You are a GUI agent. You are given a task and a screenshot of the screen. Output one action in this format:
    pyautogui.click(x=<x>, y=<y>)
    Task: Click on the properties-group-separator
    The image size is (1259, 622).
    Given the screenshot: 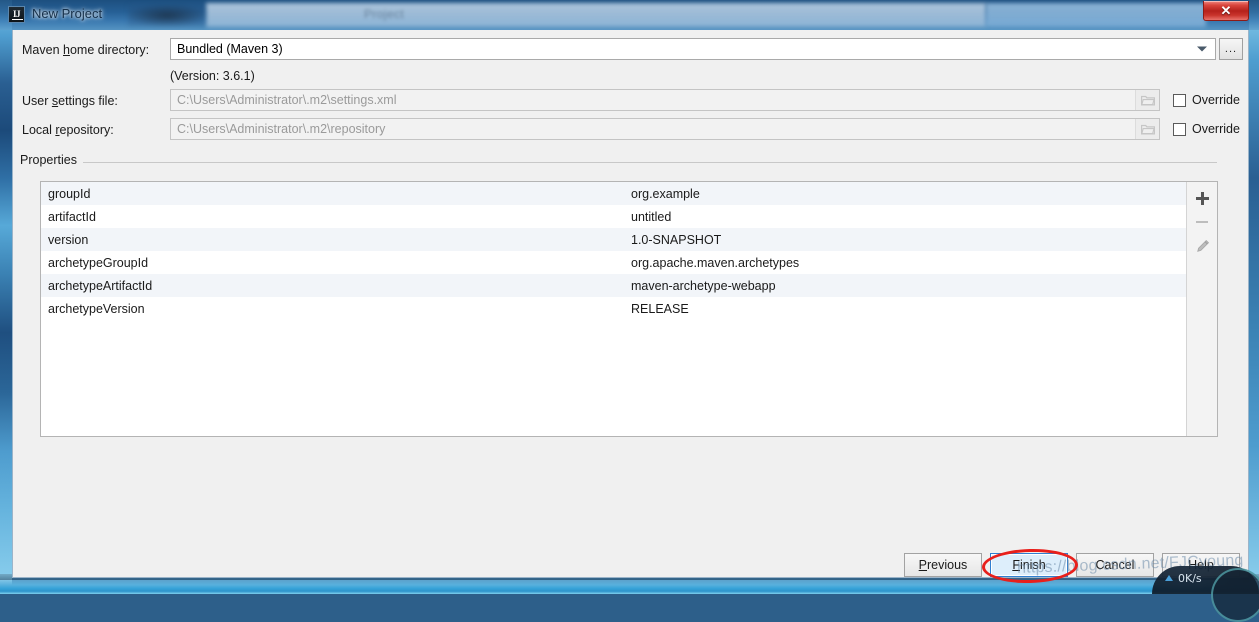 What is the action you would take?
    pyautogui.click(x=618, y=162)
    